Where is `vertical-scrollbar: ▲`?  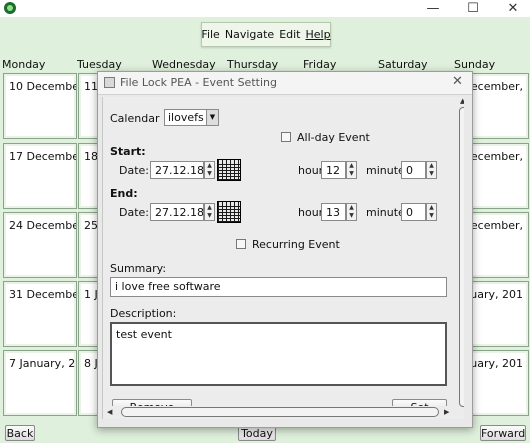 vertical-scrollbar: ▲ is located at coordinates (461, 258).